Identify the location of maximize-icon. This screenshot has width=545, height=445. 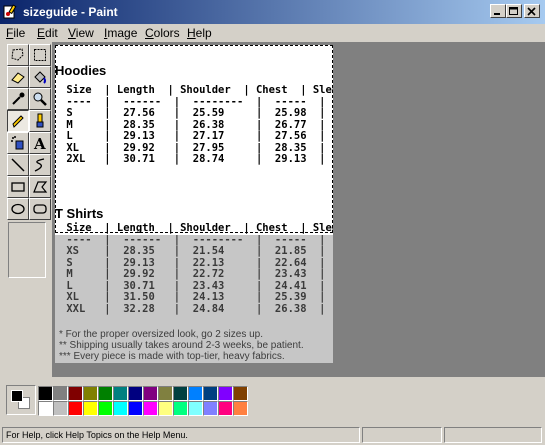
(513, 11).